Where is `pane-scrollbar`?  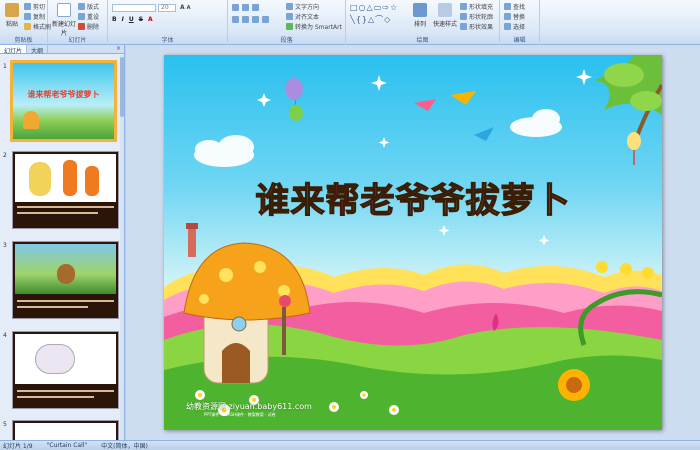
pane-scrollbar is located at coordinates (122, 247).